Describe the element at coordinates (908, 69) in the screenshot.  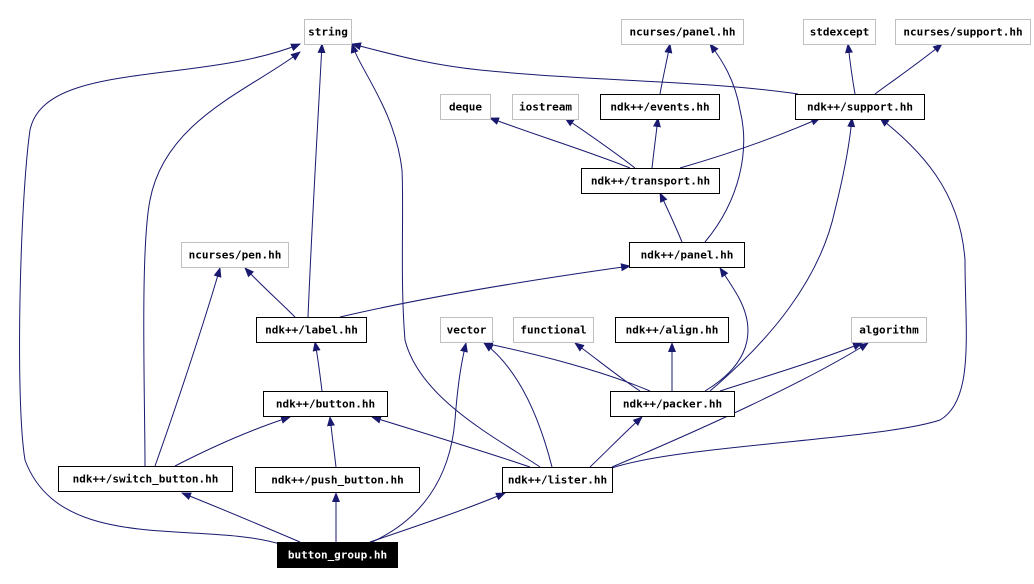
I see `edge-support-to-ncurses_support` at that location.